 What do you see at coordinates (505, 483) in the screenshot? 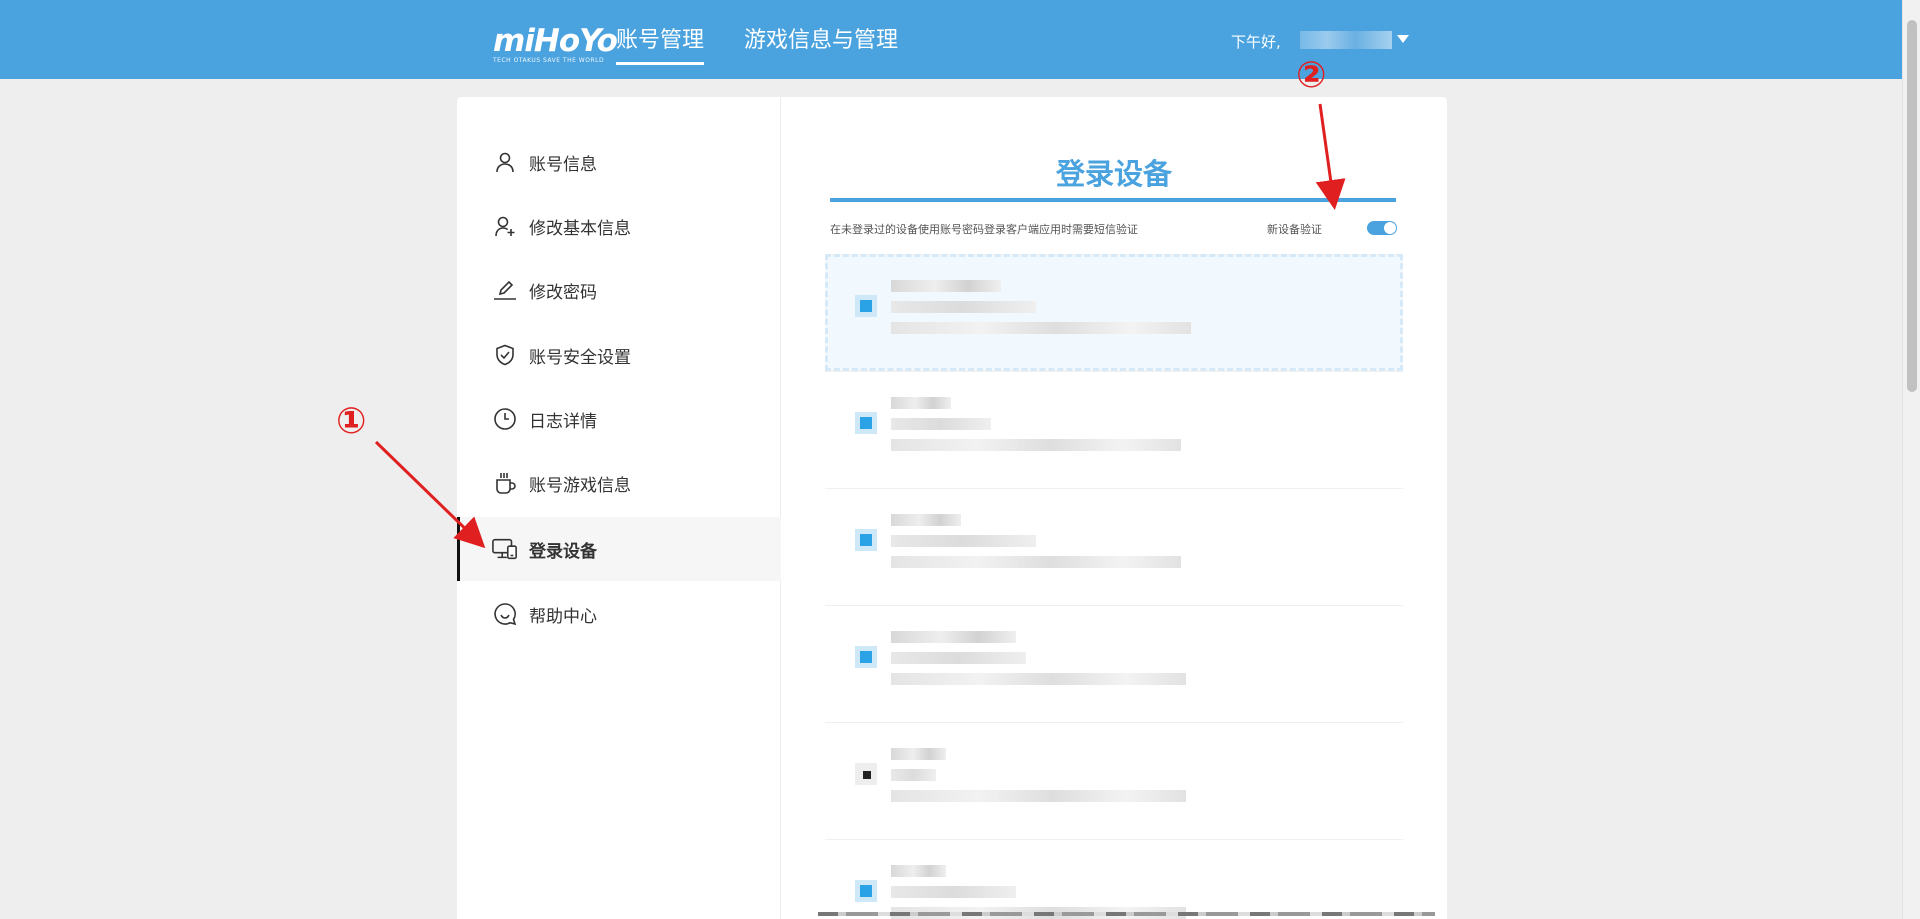
I see `cup-icon` at bounding box center [505, 483].